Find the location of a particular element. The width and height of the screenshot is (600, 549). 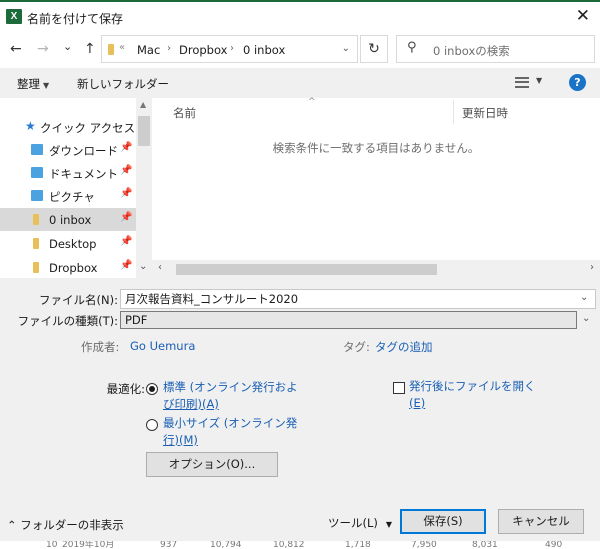

open-after-line2: (E) is located at coordinates (417, 403).